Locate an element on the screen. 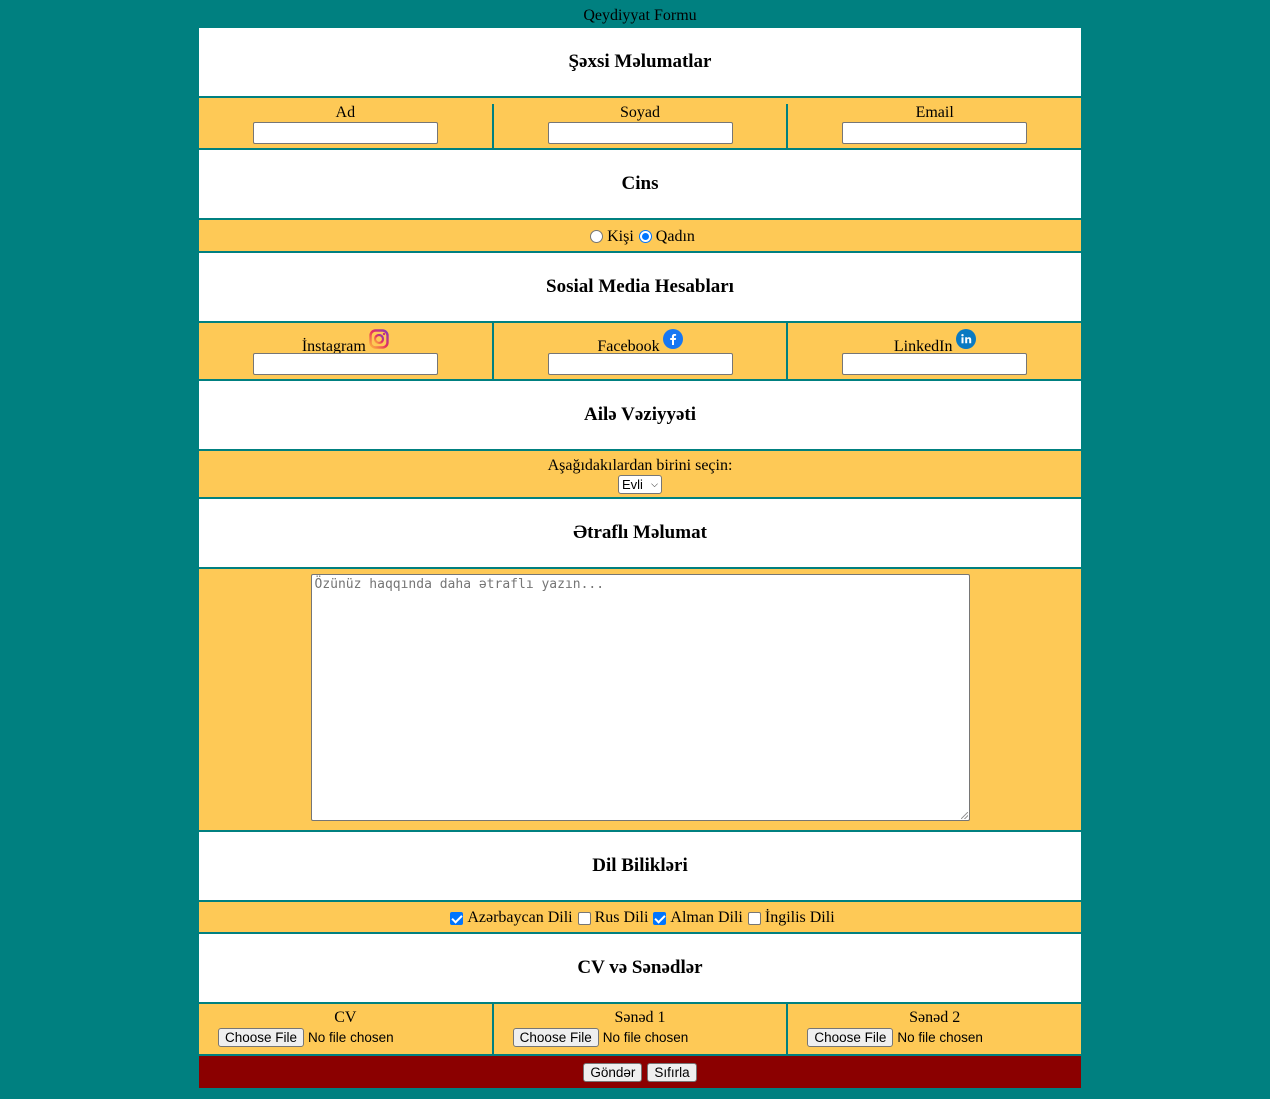 This screenshot has width=1270, height=1099. gender-radio-female is located at coordinates (645, 236).